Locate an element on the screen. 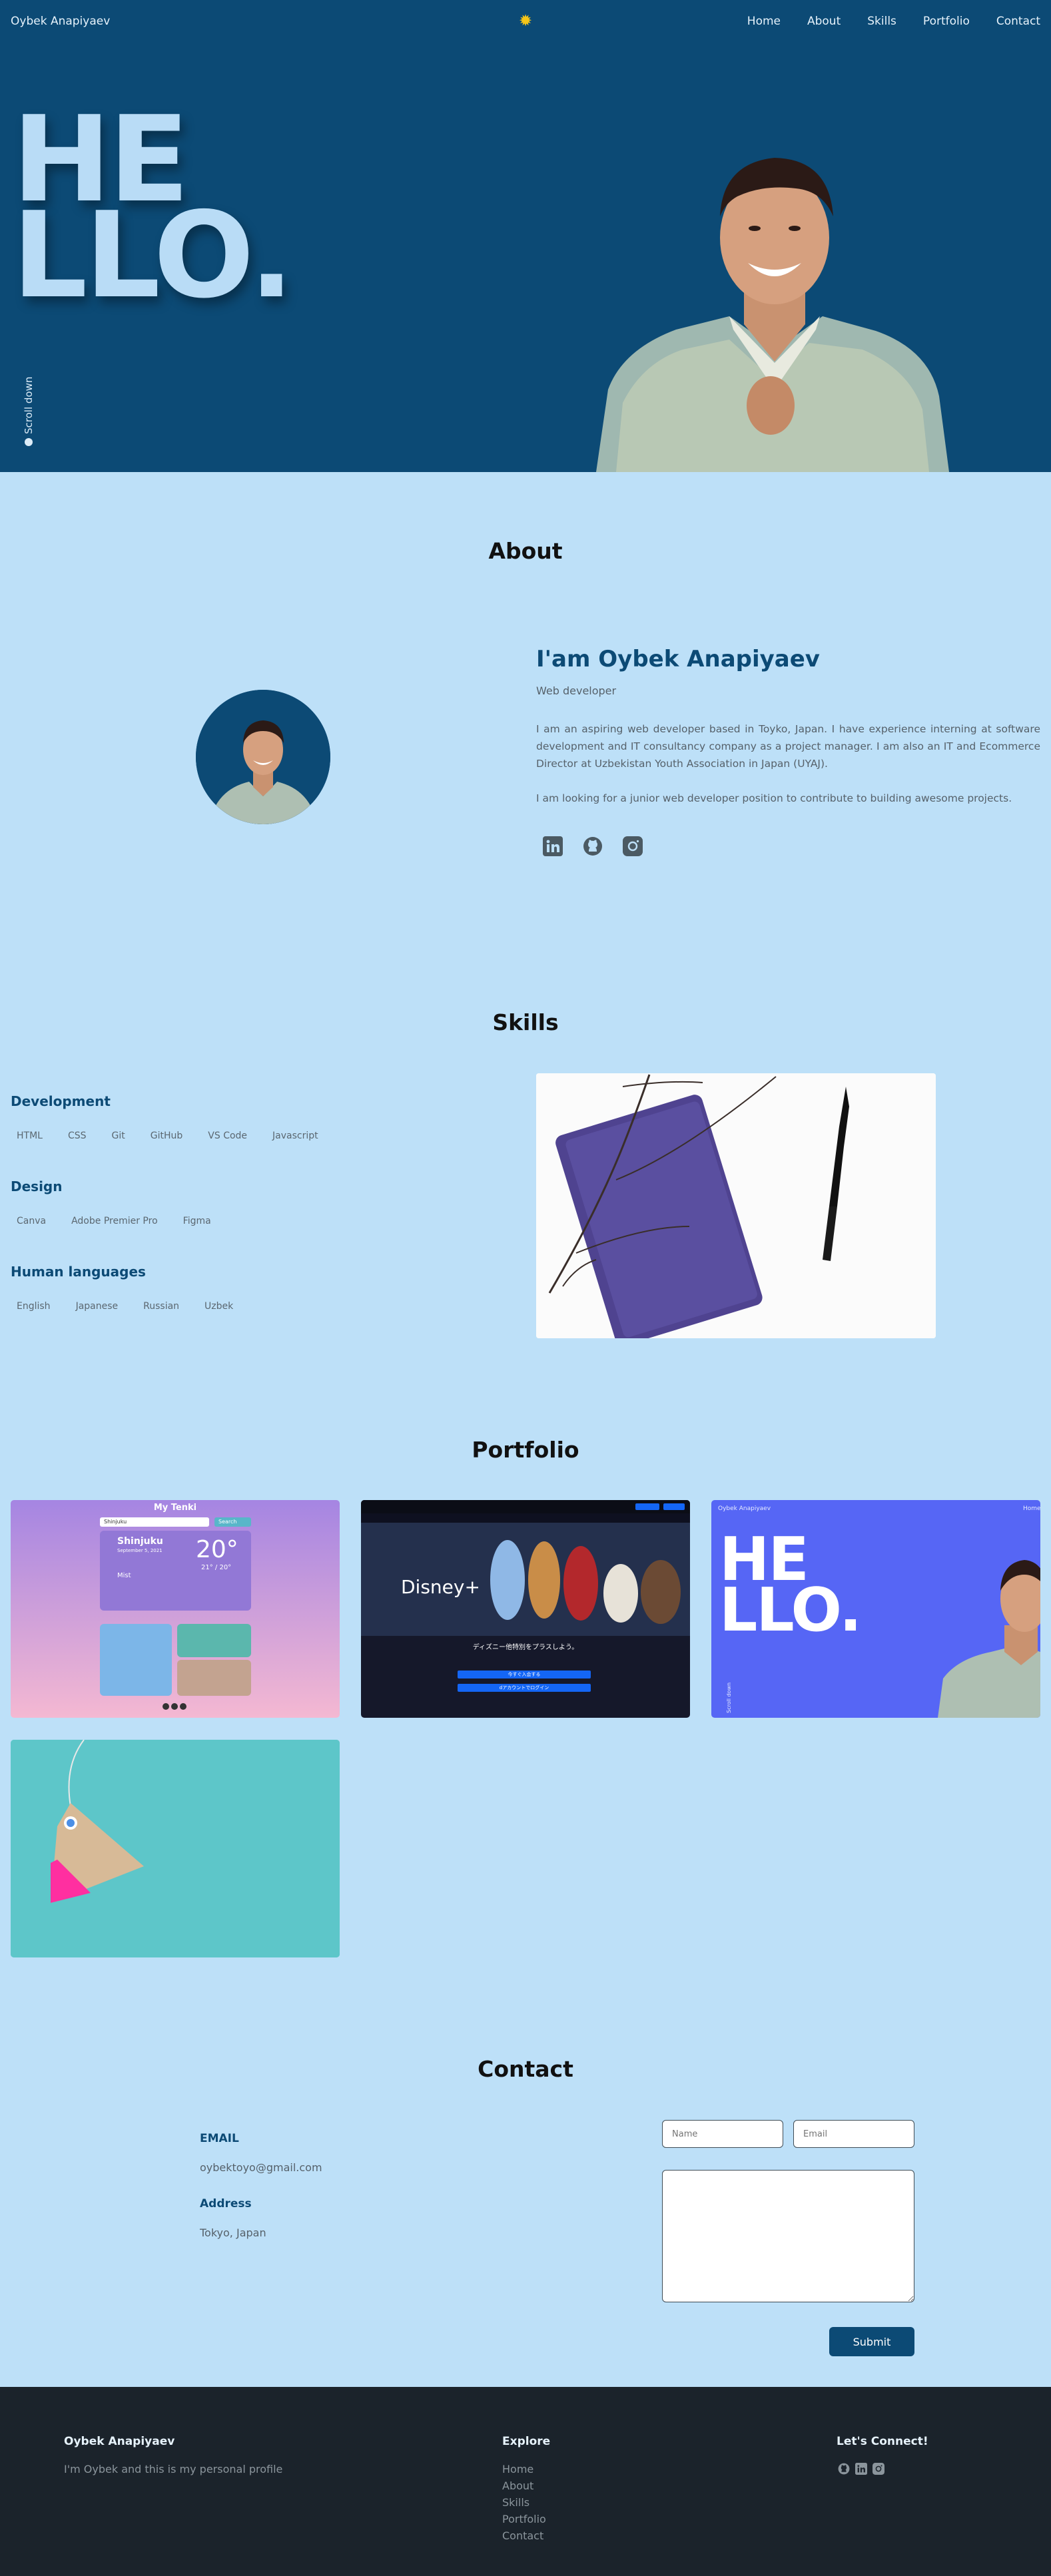  about-title: About is located at coordinates (525, 551).